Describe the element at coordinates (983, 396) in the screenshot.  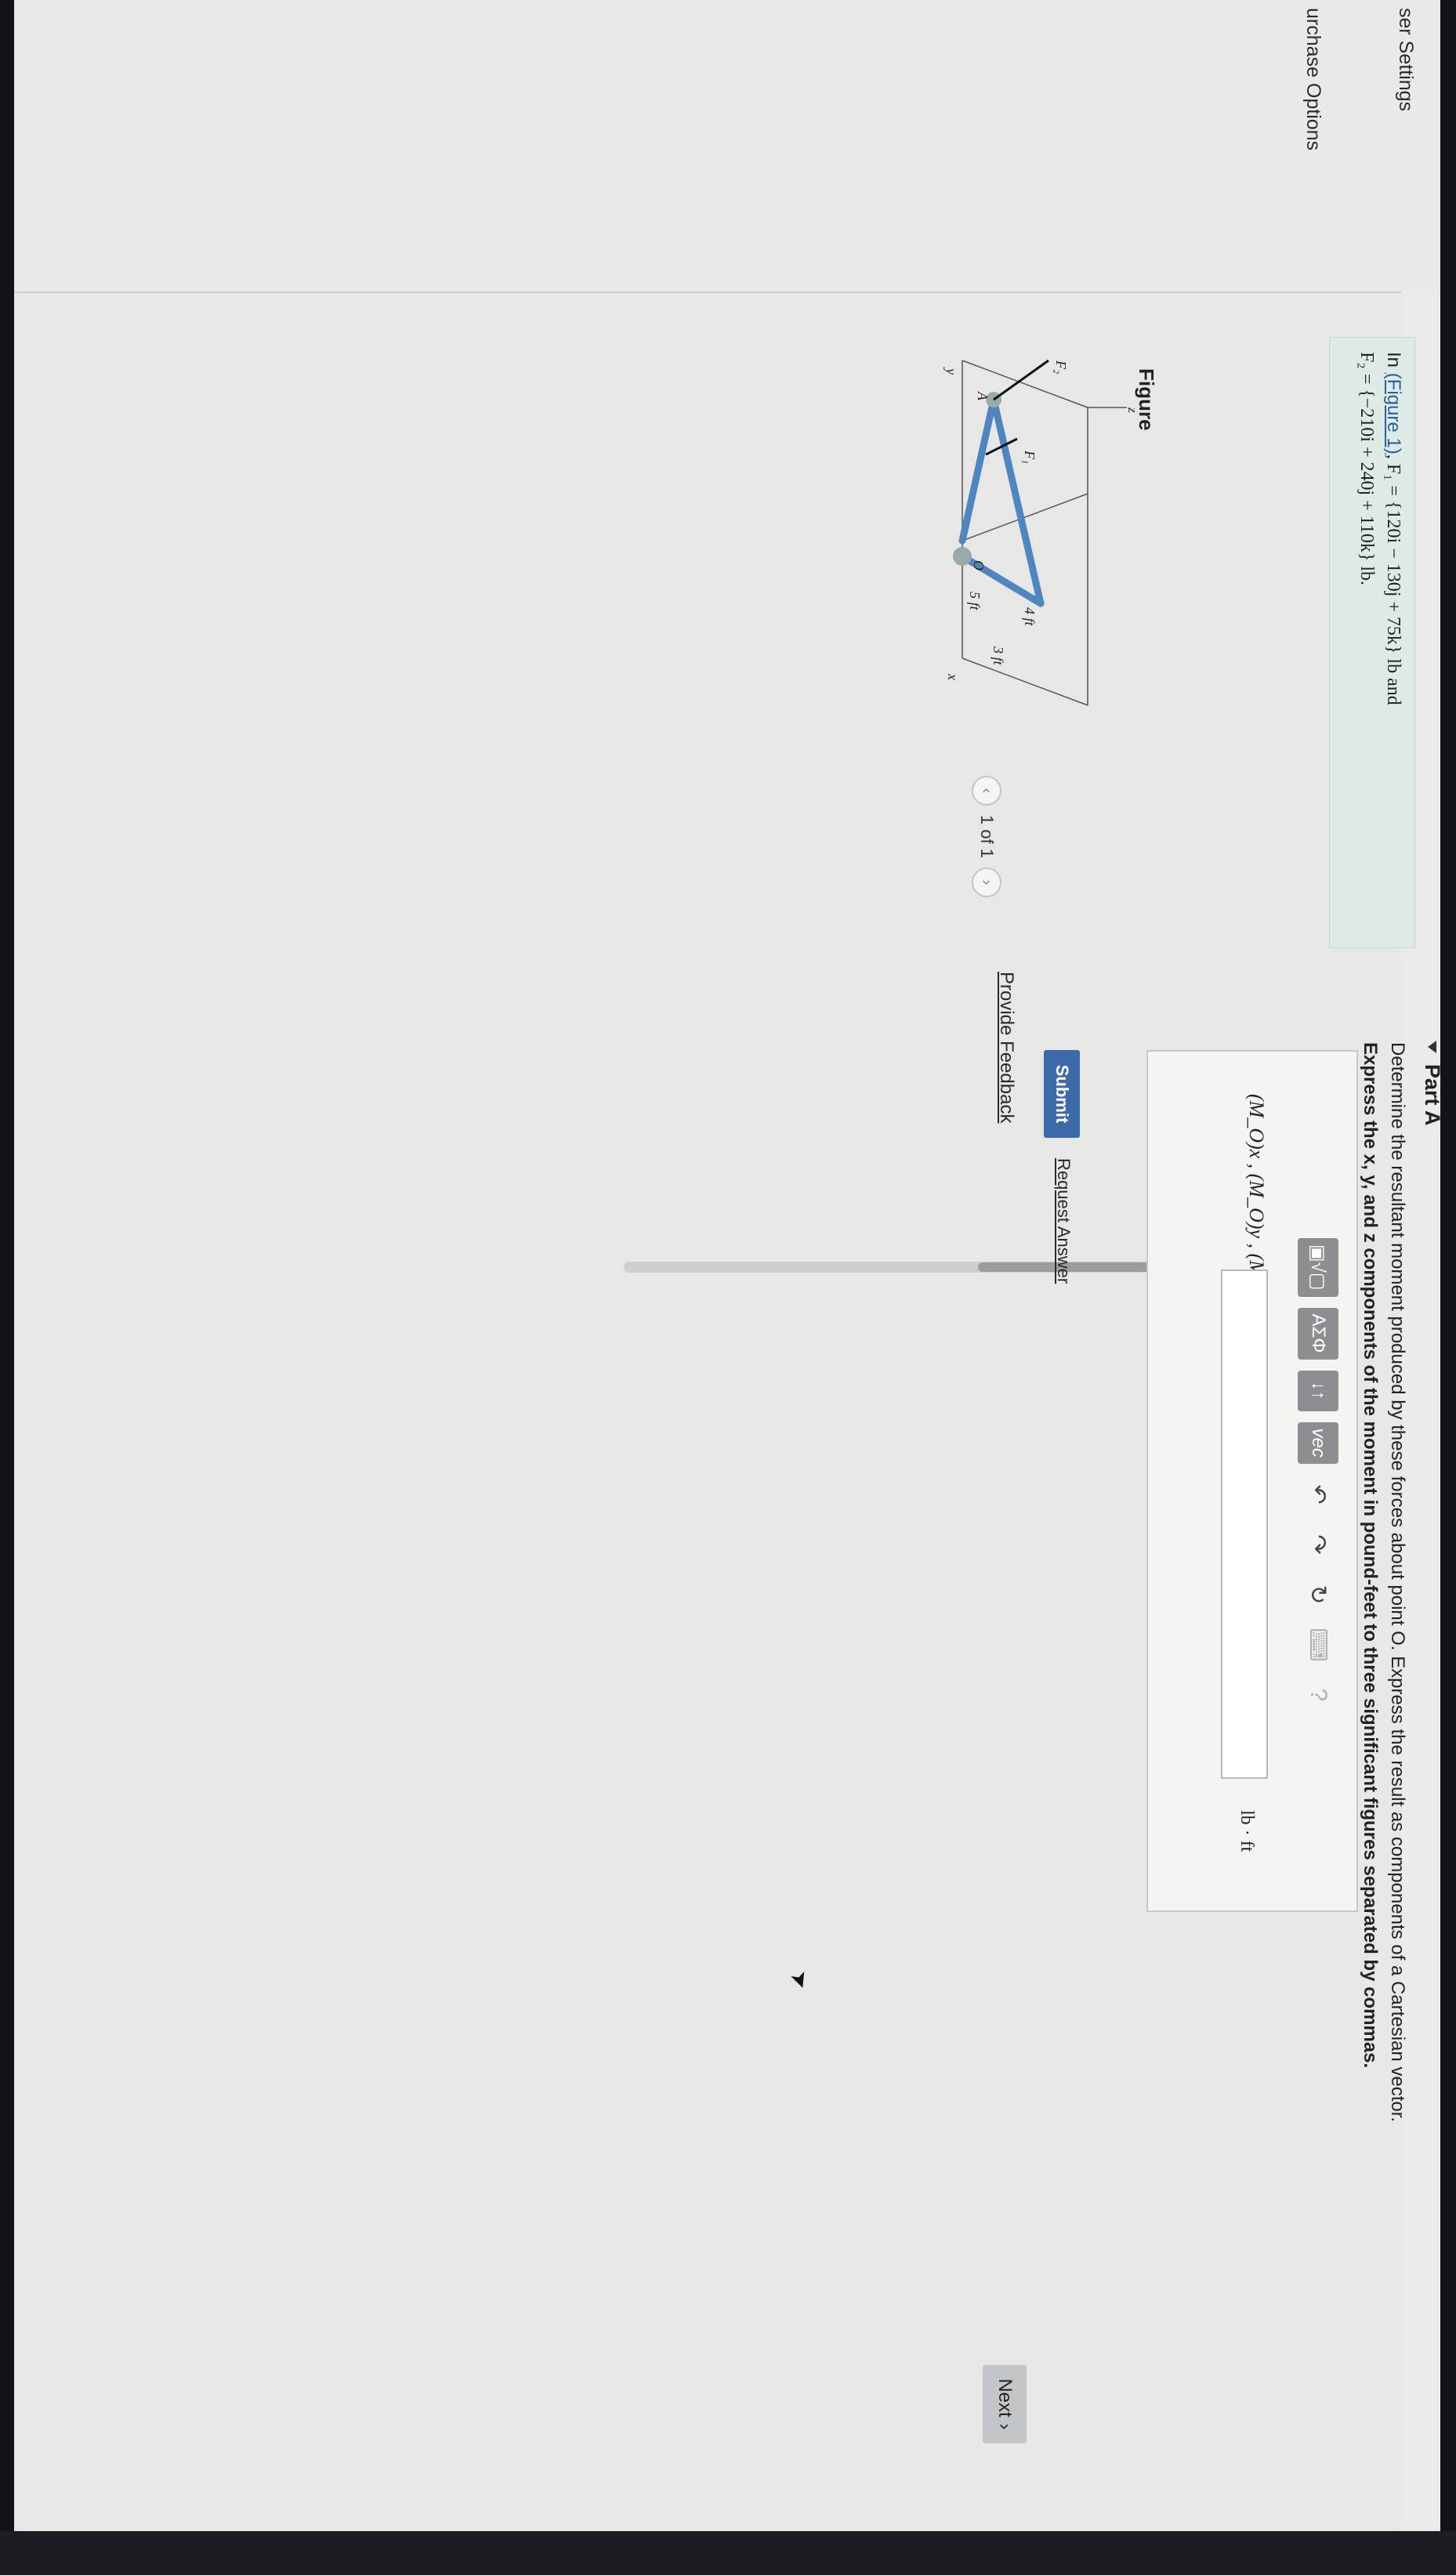
I see `label-a: A` at that location.